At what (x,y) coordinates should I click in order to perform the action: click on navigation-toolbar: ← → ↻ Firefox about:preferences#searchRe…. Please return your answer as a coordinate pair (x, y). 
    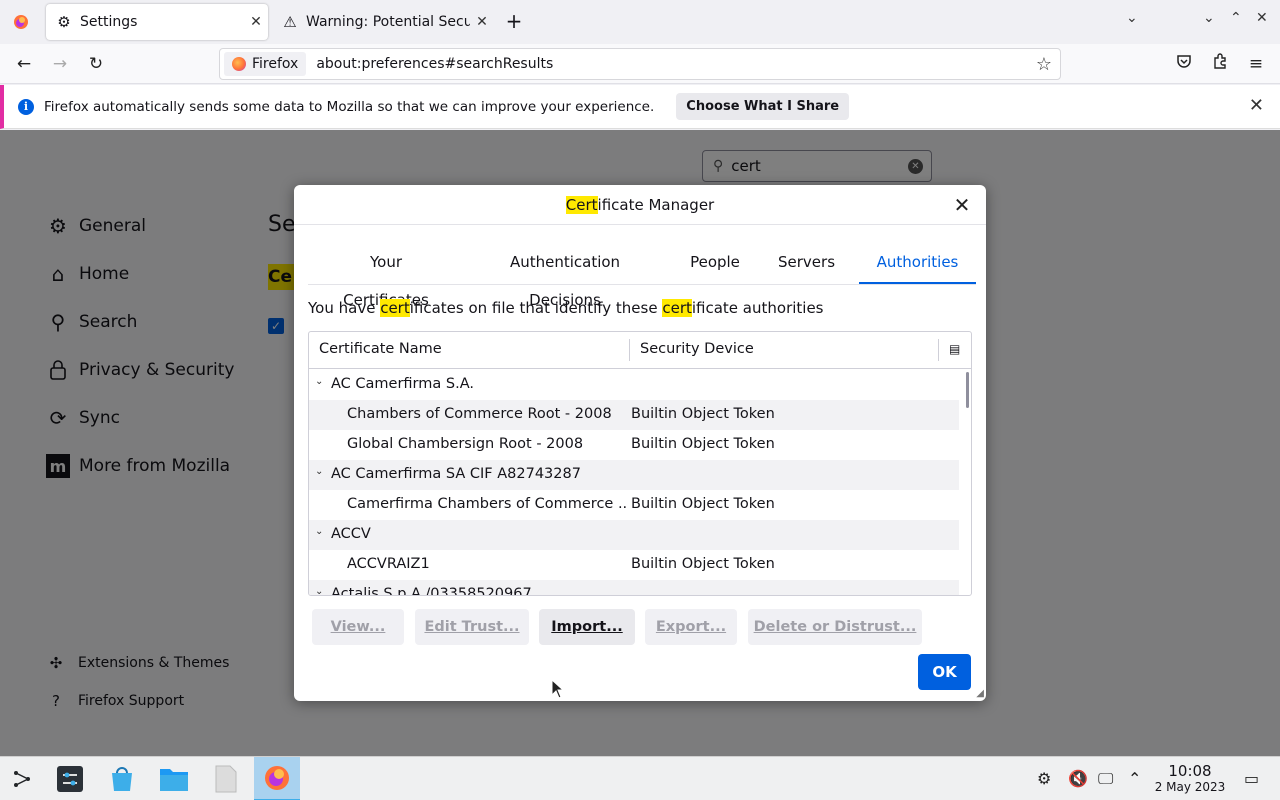
    Looking at the image, I should click on (640, 64).